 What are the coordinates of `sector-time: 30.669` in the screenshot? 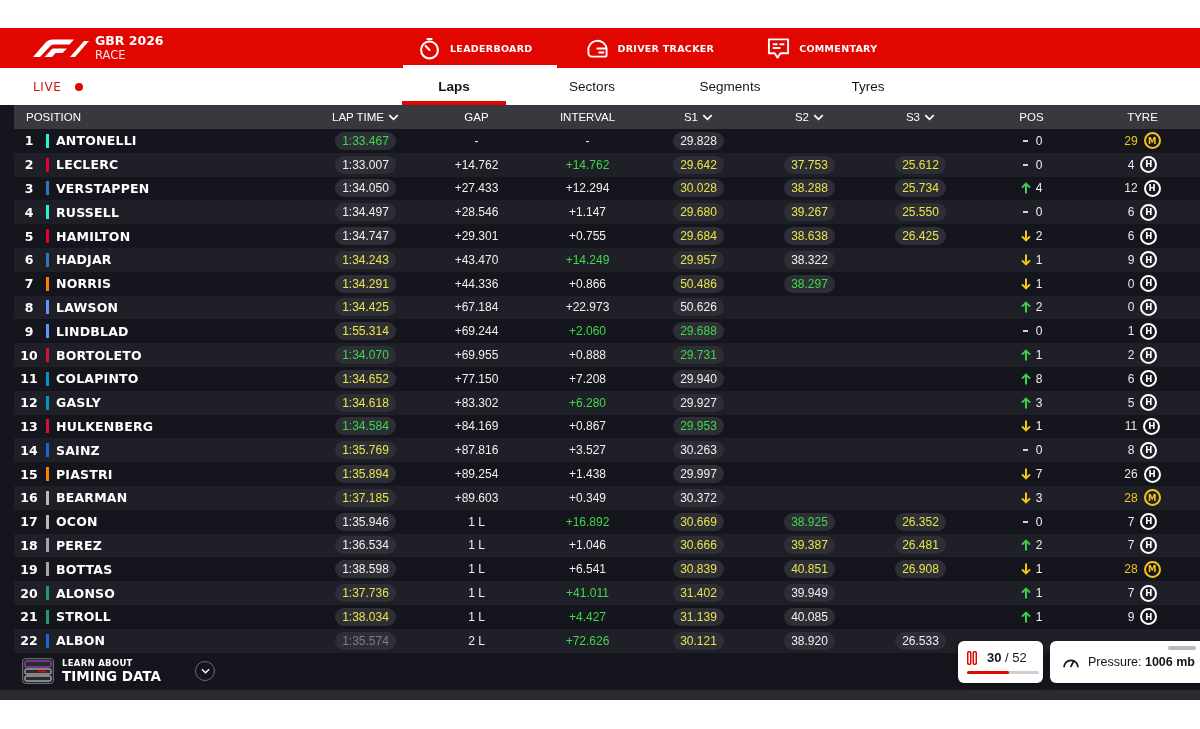 It's located at (698, 521).